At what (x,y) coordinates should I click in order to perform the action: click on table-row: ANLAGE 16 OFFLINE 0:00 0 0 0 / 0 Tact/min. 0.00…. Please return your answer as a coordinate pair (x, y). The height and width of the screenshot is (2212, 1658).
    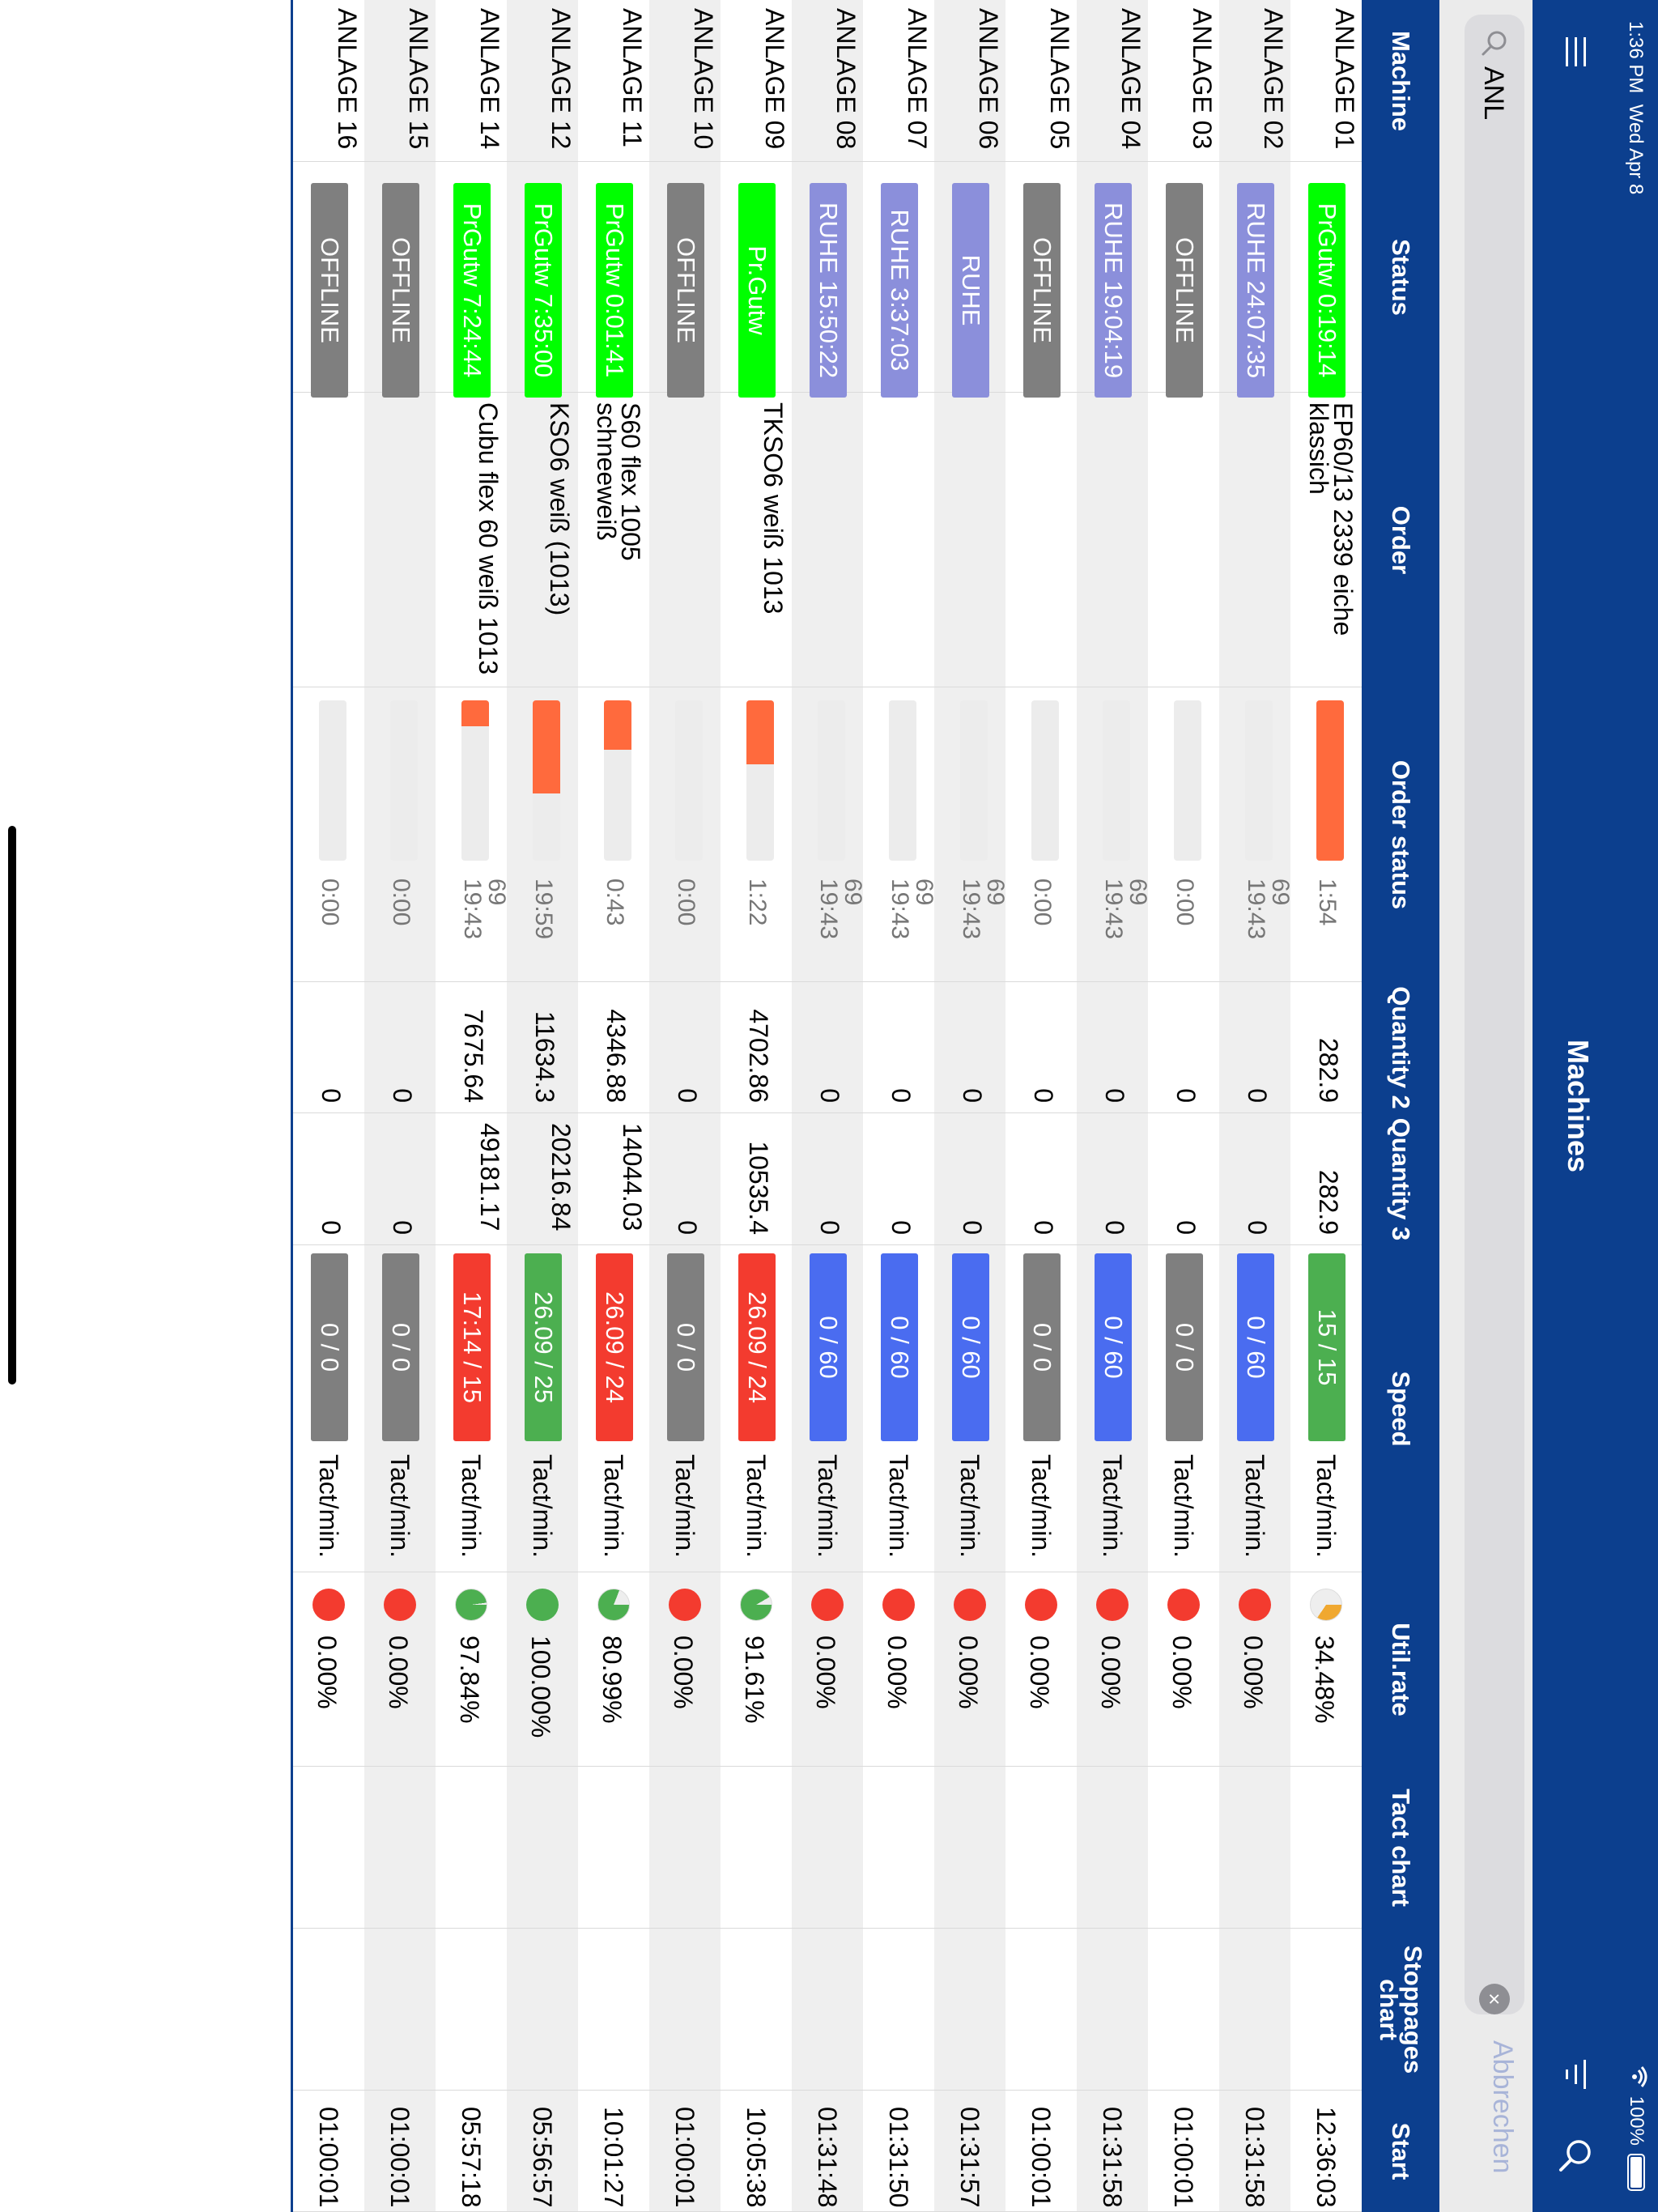
    Looking at the image, I should click on (328, 1106).